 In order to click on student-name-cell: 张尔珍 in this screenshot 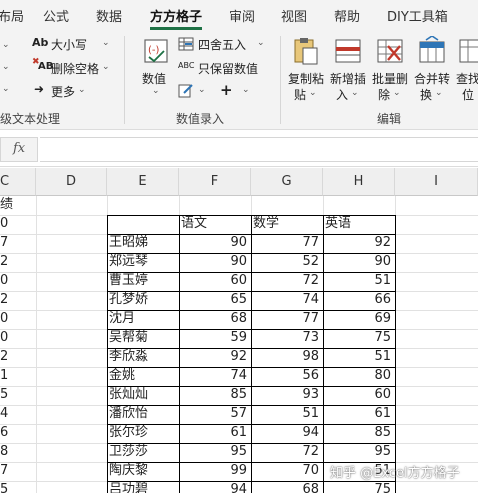, I will do `click(143, 433)`.